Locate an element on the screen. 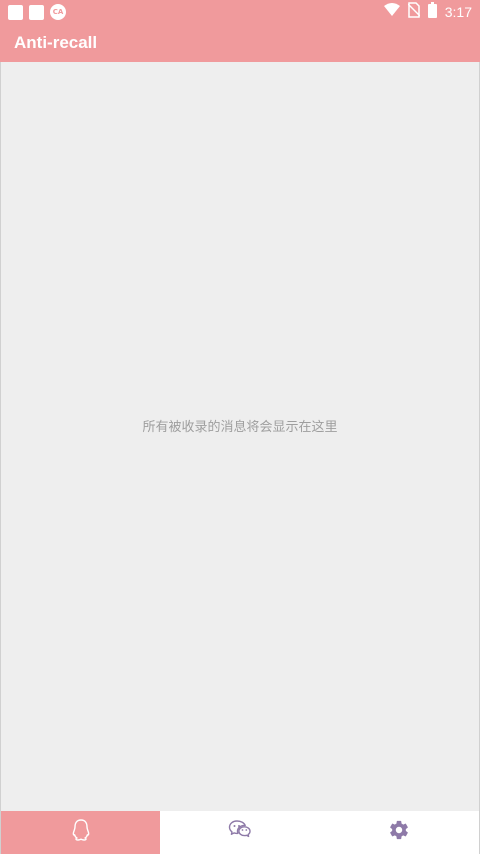 The height and width of the screenshot is (854, 480). status-time: 3:17 is located at coordinates (458, 12).